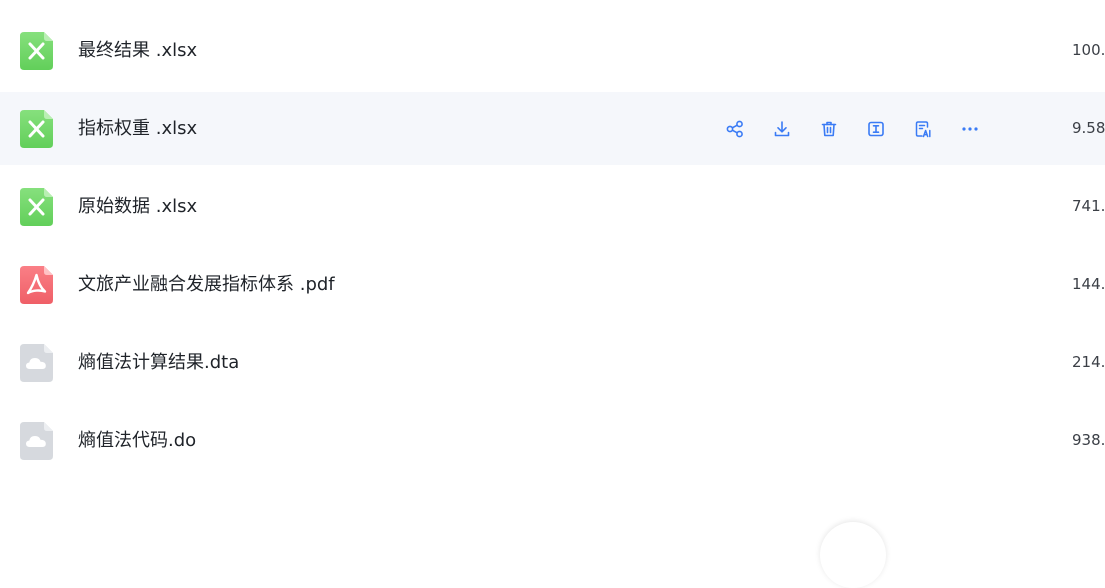  Describe the element at coordinates (36, 285) in the screenshot. I see `pdf-icon` at that location.